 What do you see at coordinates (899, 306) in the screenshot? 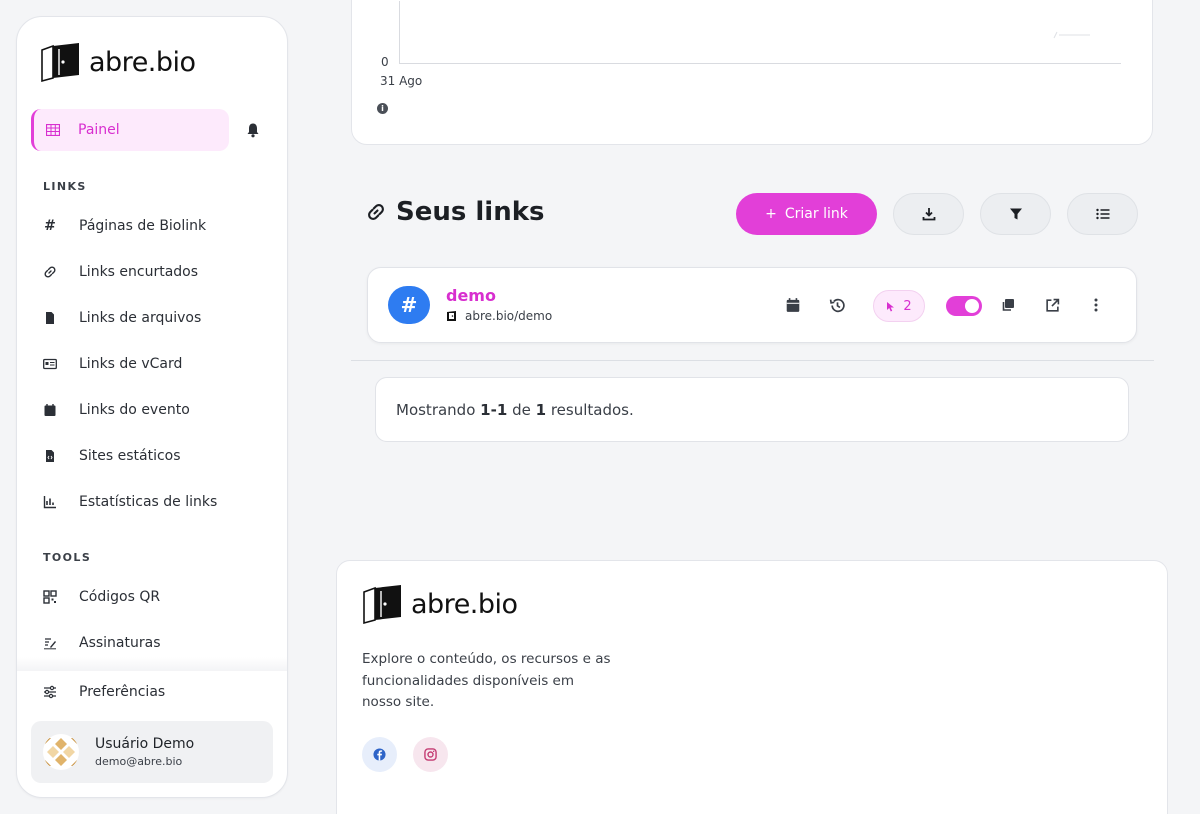
I see `clicks-badge: 2` at bounding box center [899, 306].